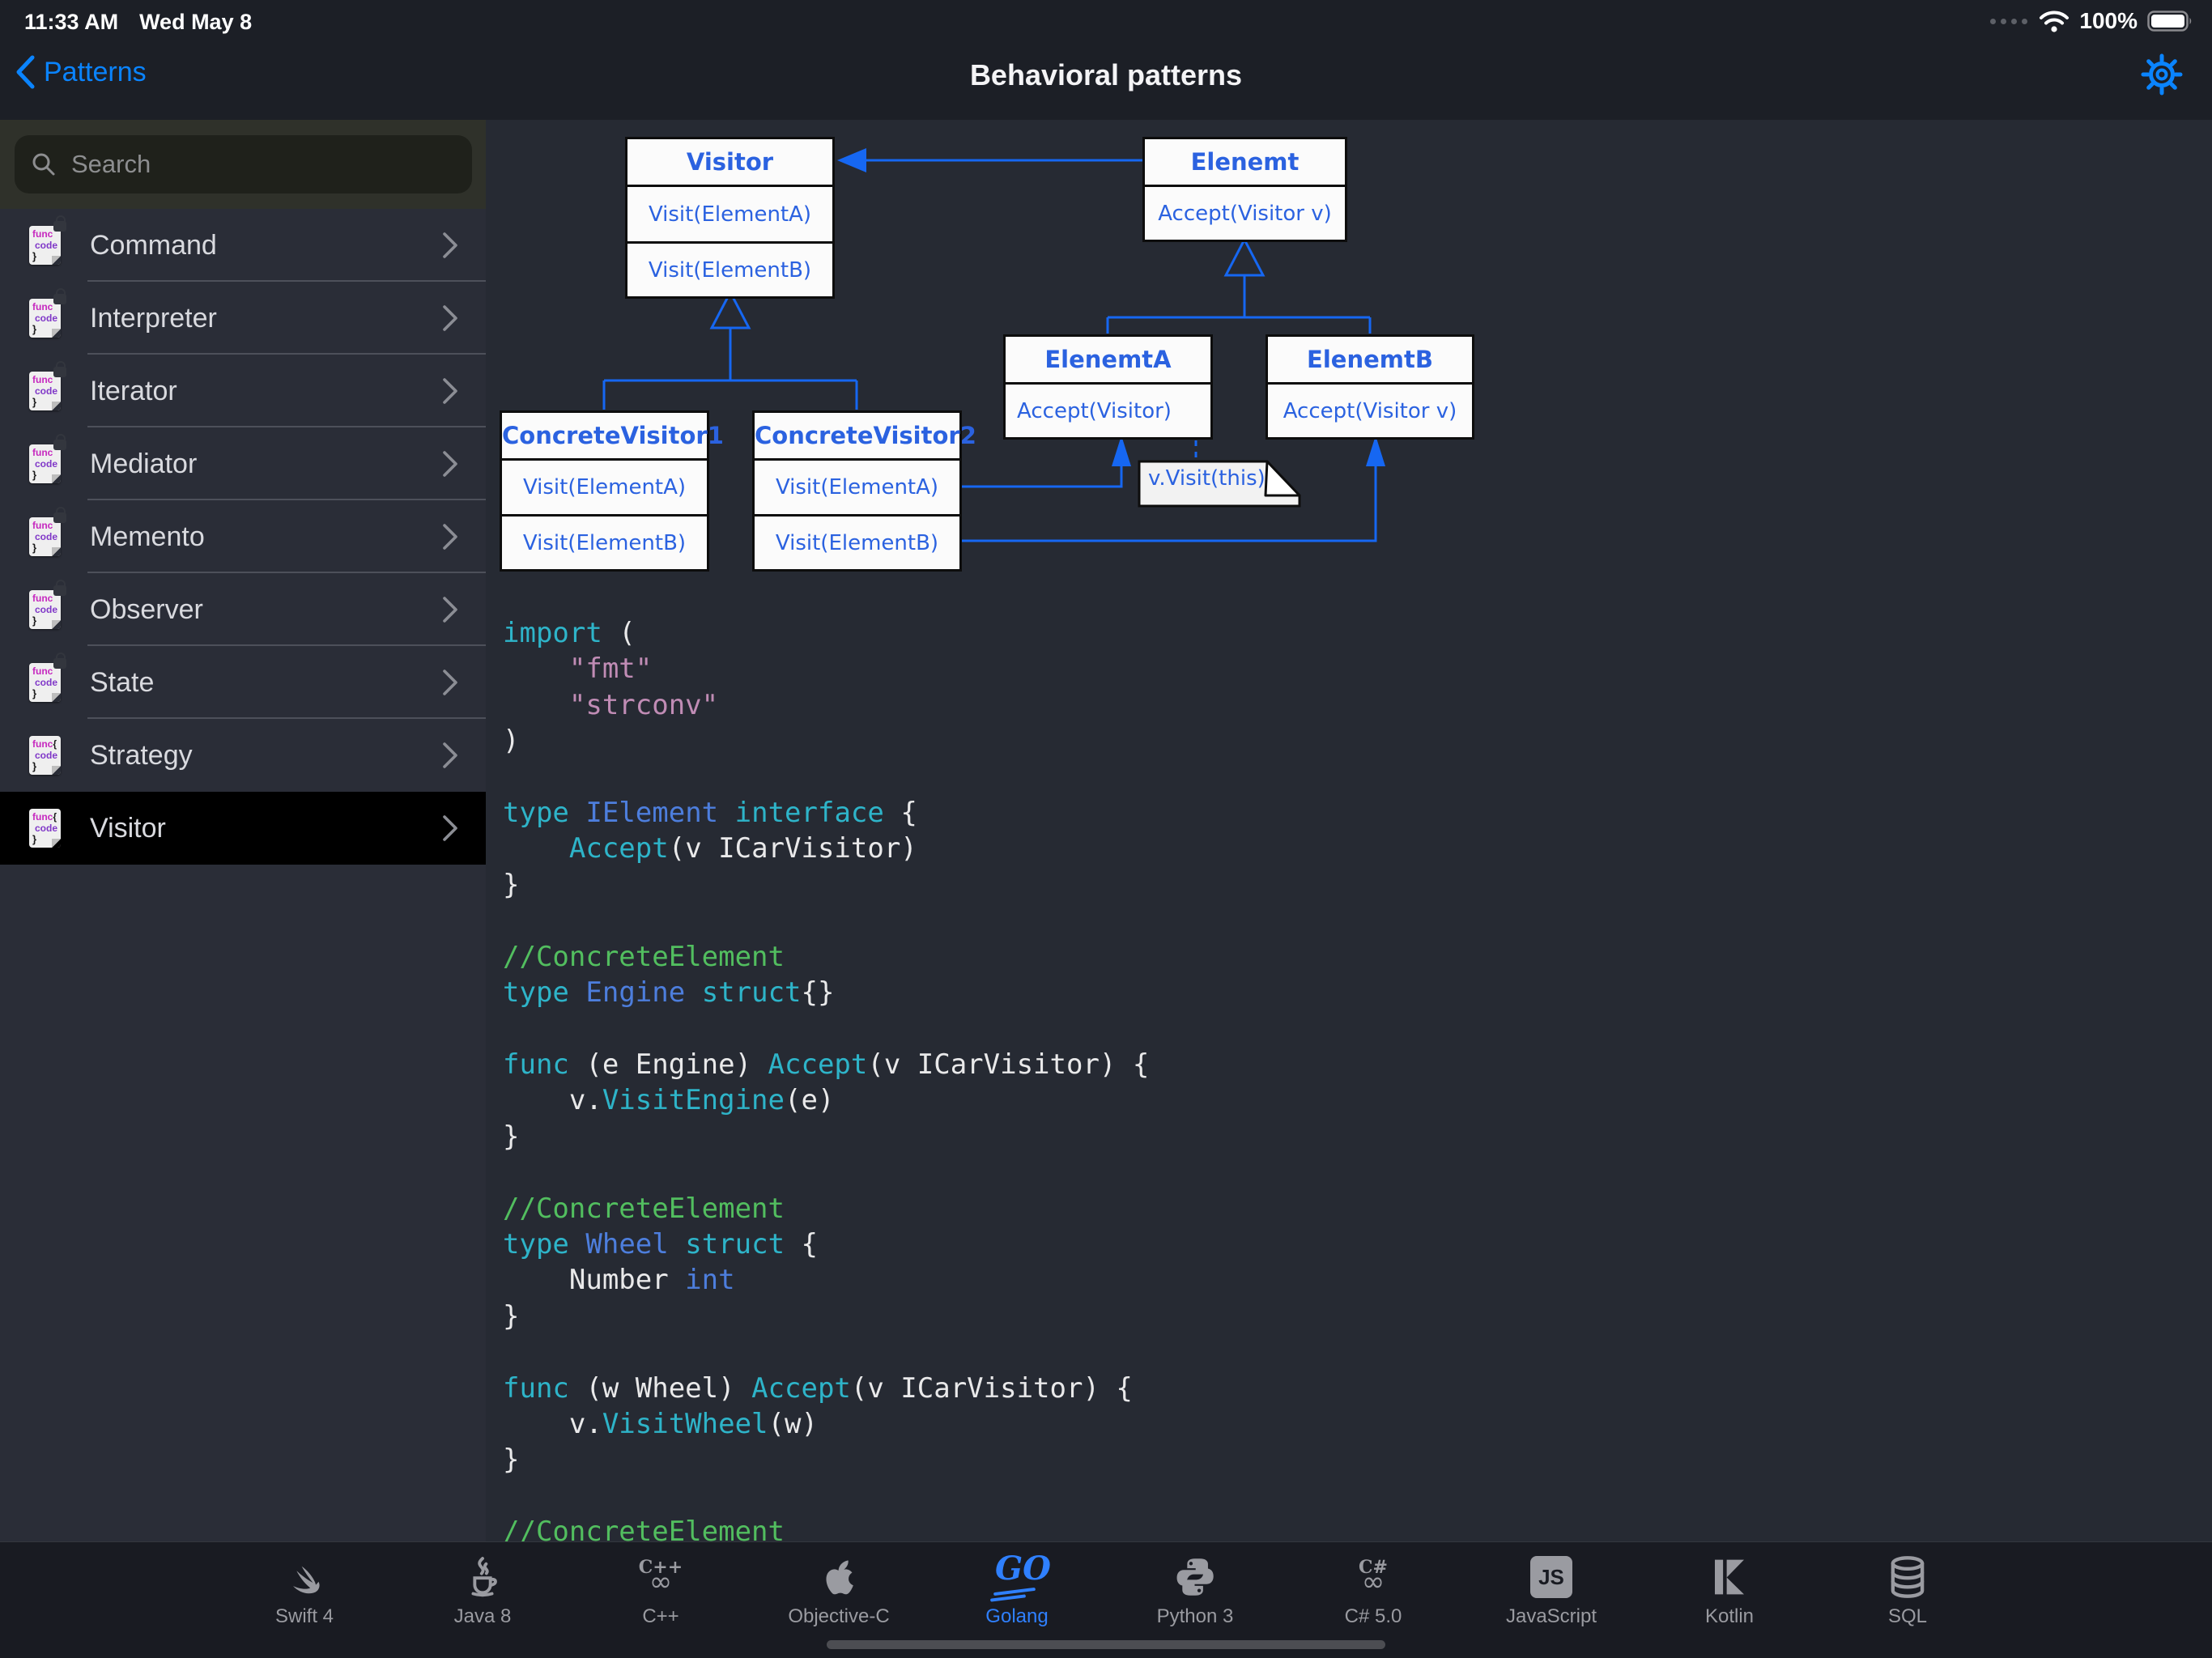 Image resolution: width=2212 pixels, height=1658 pixels. I want to click on tab-c-5-0: C# ∞ C# 5.0, so click(1373, 1589).